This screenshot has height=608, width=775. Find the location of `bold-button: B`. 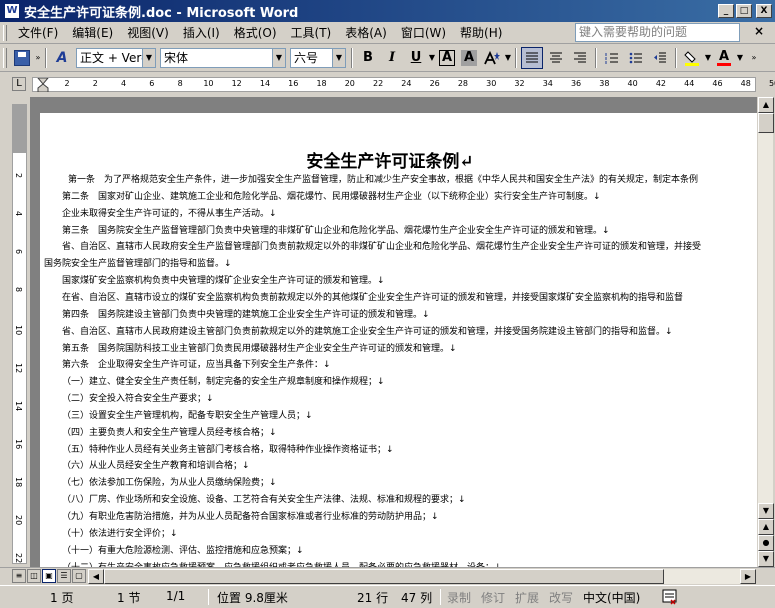

bold-button: B is located at coordinates (368, 58).